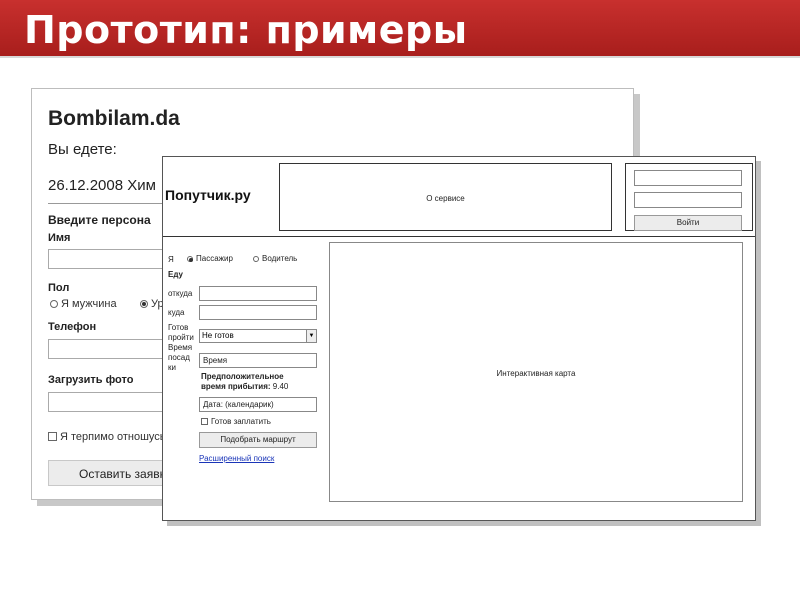 The image size is (800, 600). What do you see at coordinates (102, 185) in the screenshot?
I see `trip-date: 26.12.2008 Хим` at bounding box center [102, 185].